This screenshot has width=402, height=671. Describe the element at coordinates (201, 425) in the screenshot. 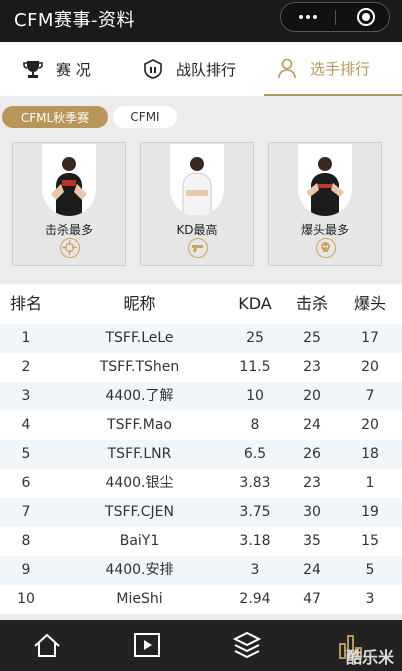

I see `table-row: 4 TSFF.Mao 8 24 20` at that location.